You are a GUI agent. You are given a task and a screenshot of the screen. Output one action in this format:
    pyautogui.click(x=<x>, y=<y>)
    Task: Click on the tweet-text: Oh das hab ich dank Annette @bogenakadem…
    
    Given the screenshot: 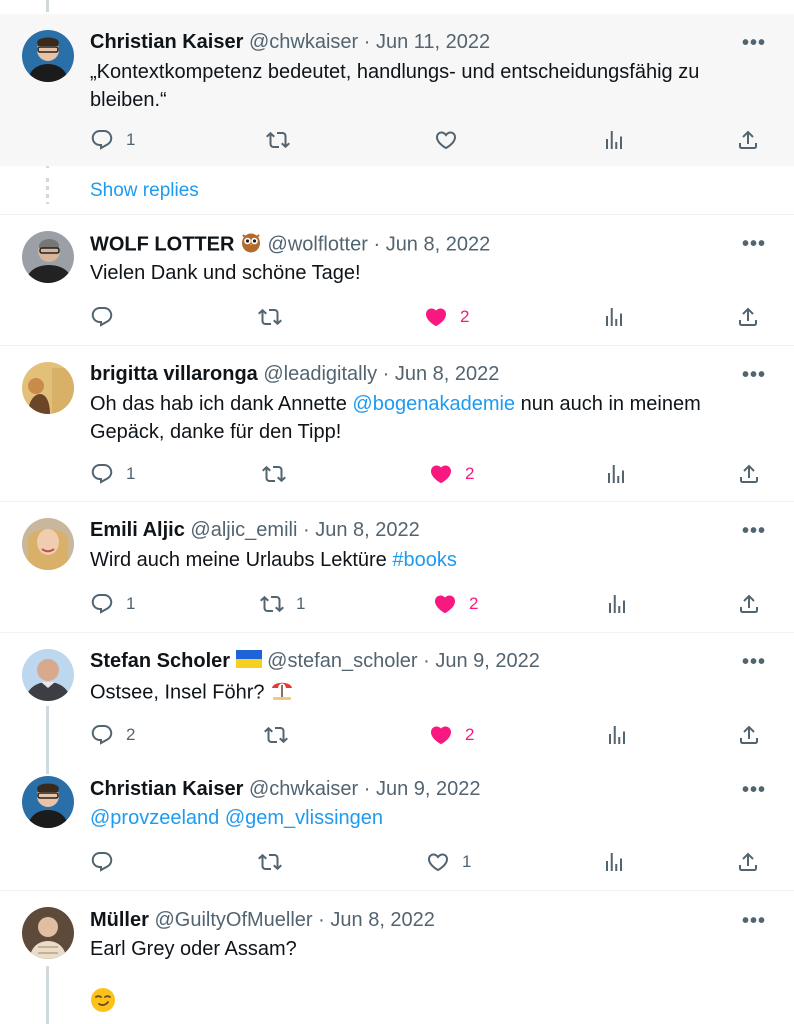 What is the action you would take?
    pyautogui.click(x=417, y=418)
    